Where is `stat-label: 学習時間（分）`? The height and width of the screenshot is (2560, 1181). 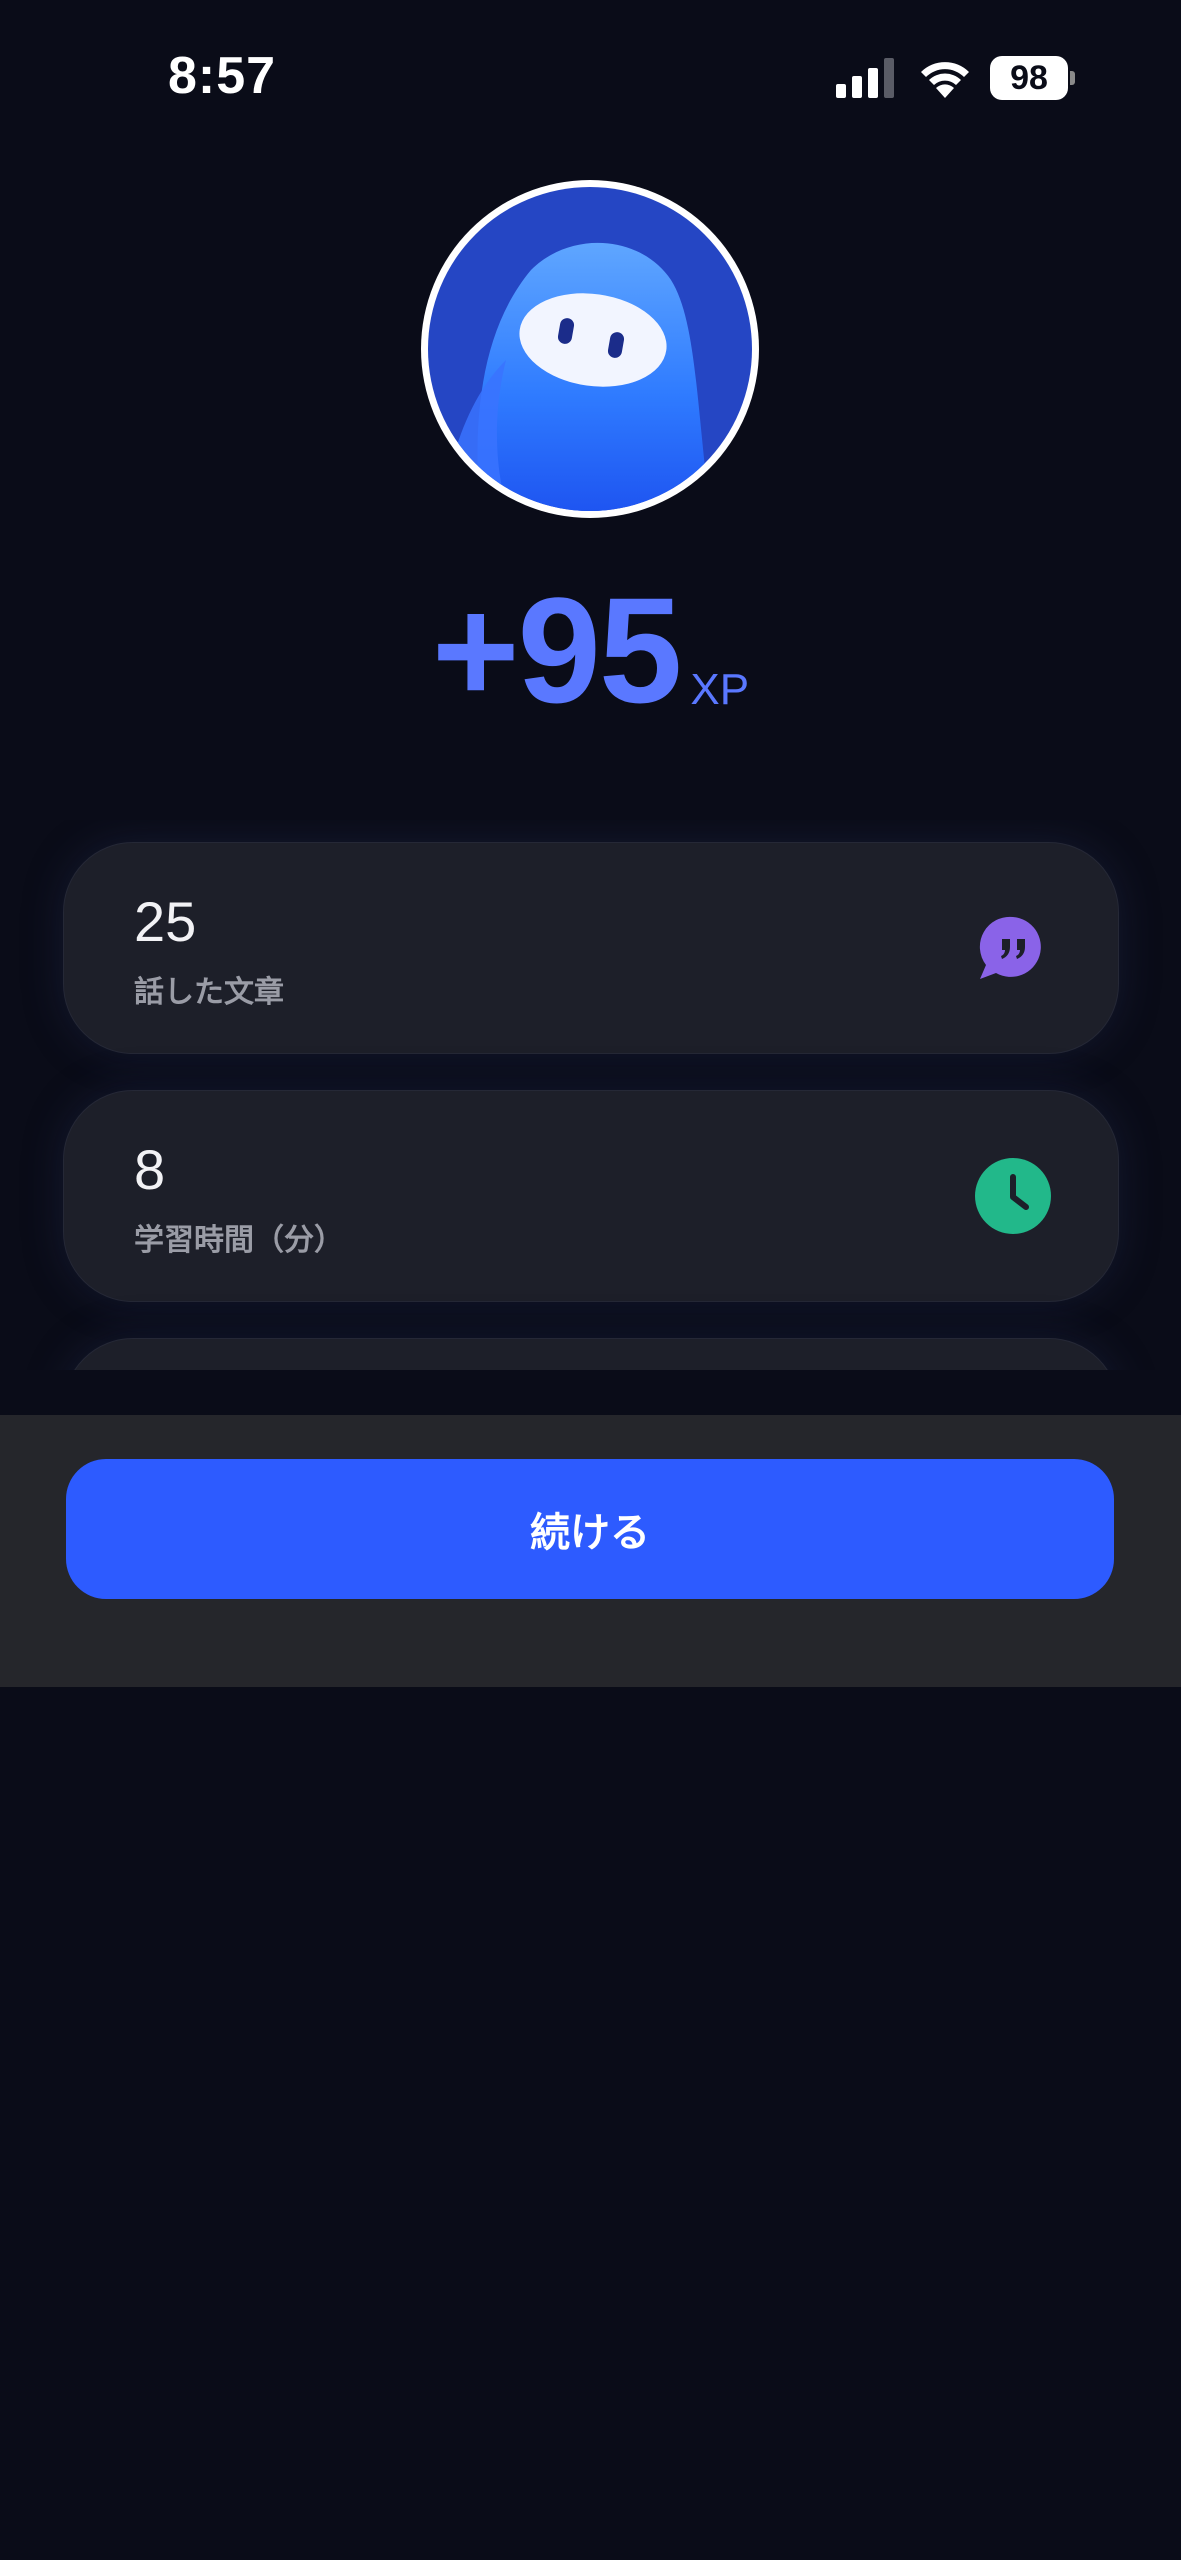 stat-label: 学習時間（分） is located at coordinates (239, 1240).